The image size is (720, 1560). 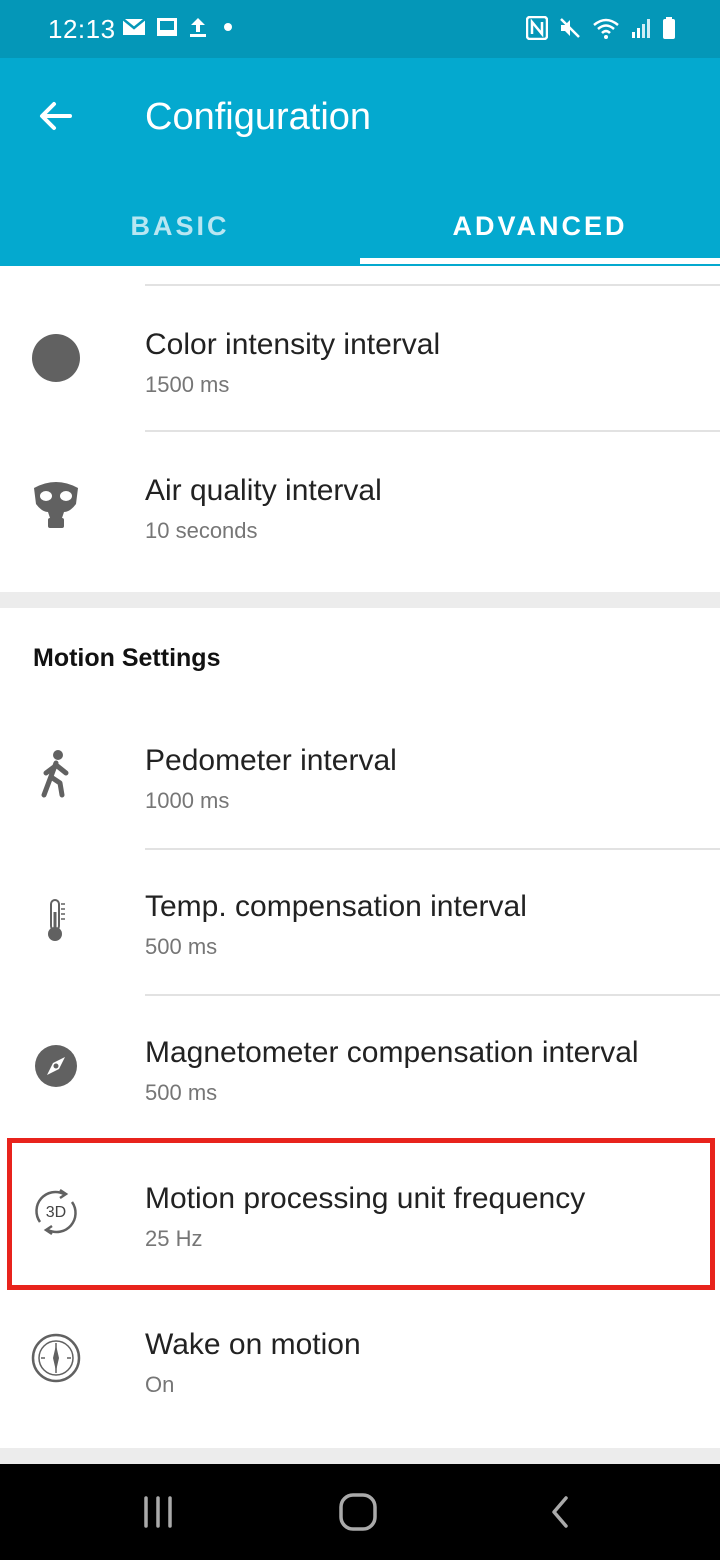 What do you see at coordinates (641, 30) in the screenshot?
I see `signal-icon` at bounding box center [641, 30].